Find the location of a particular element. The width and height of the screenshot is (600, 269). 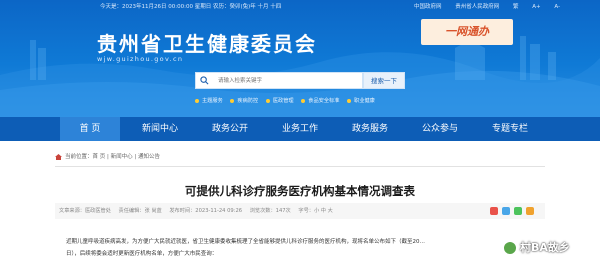

breadcrumb-news: 新闻中心 is located at coordinates (122, 157).